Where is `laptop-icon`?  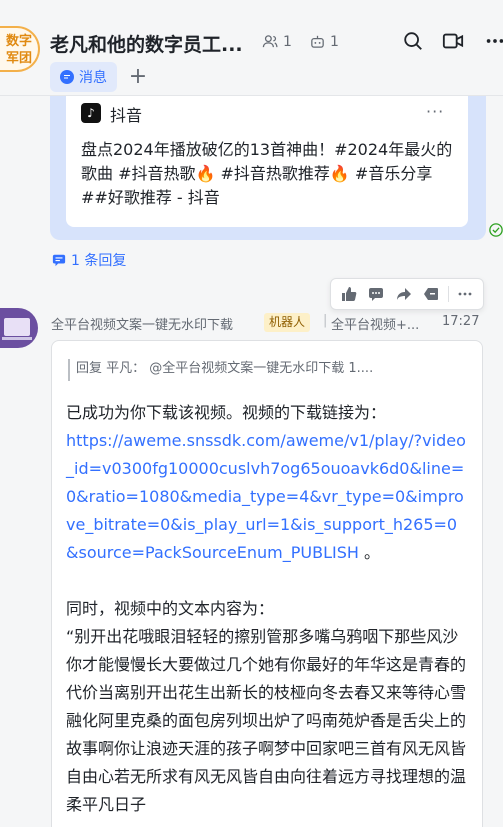
laptop-icon is located at coordinates (17, 327).